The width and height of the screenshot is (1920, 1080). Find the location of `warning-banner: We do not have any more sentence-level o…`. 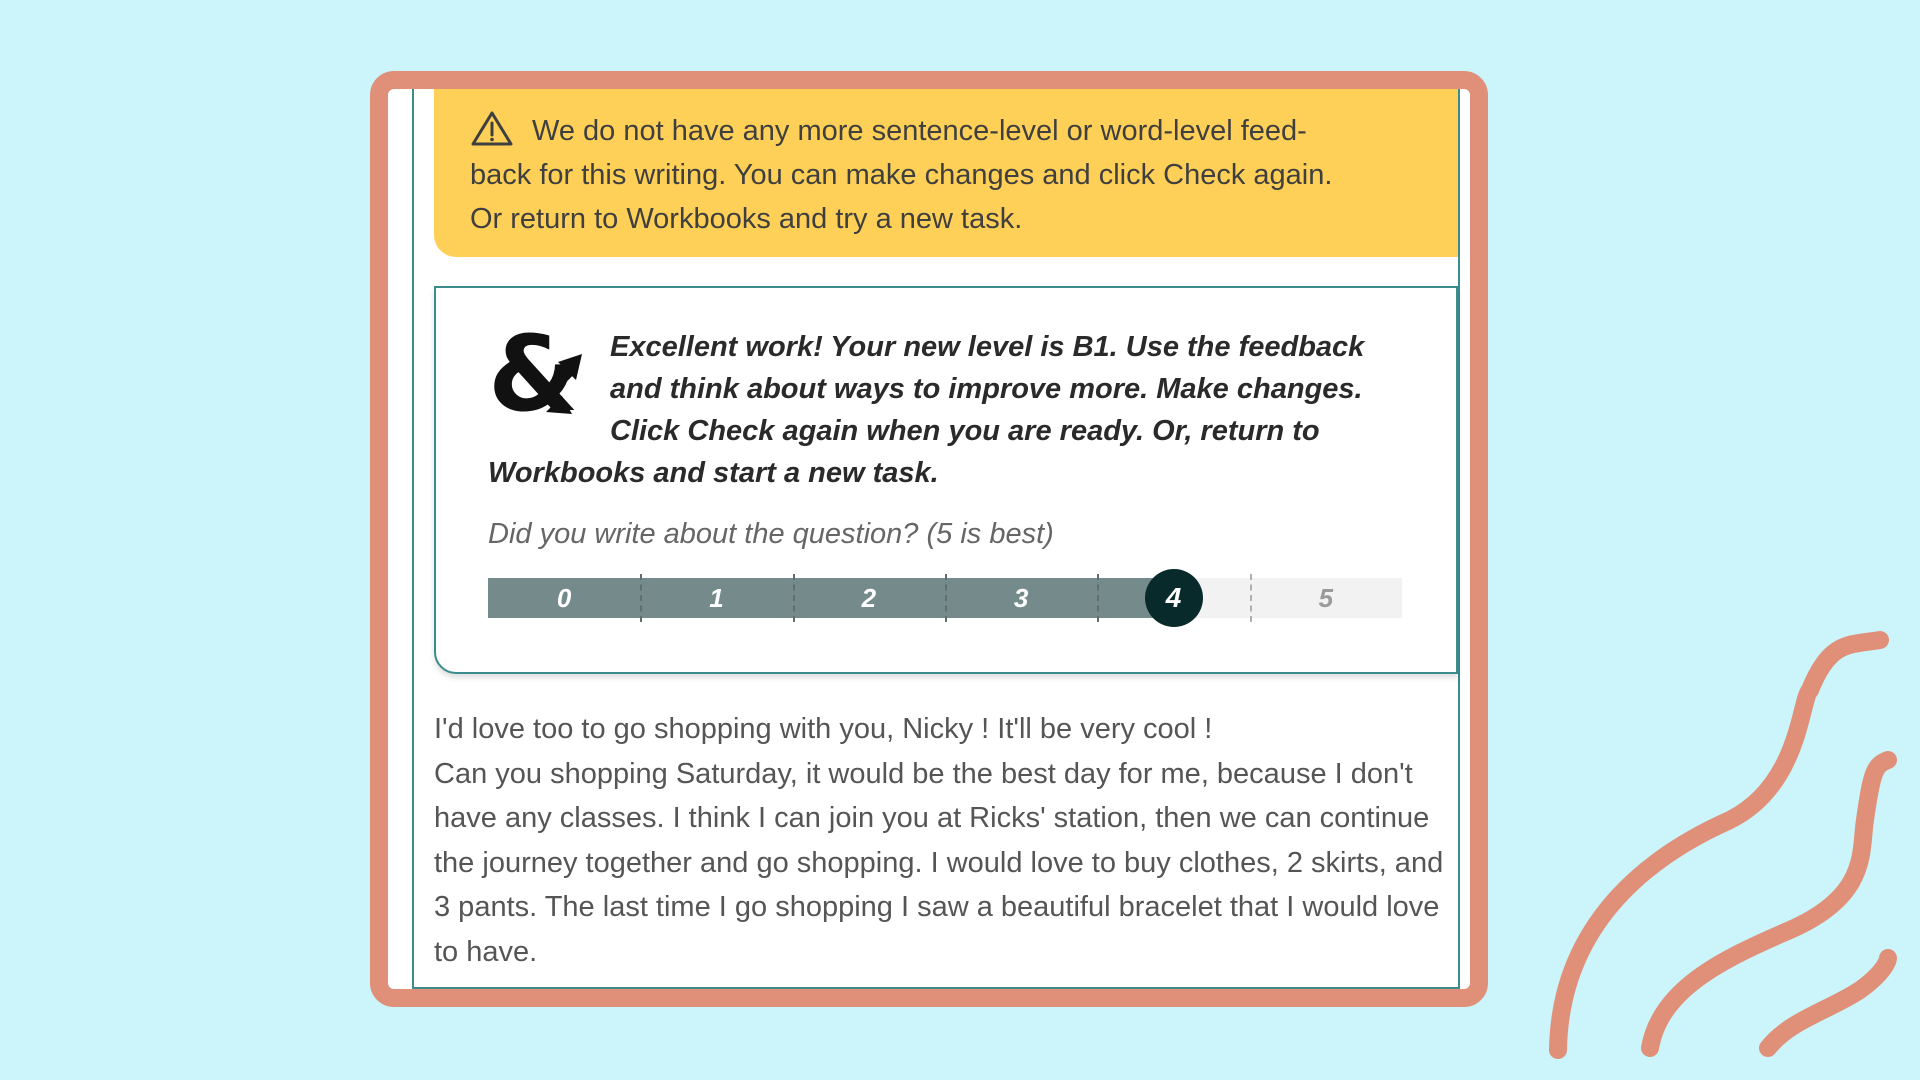

warning-banner: We do not have any more sentence-level o… is located at coordinates (946, 173).